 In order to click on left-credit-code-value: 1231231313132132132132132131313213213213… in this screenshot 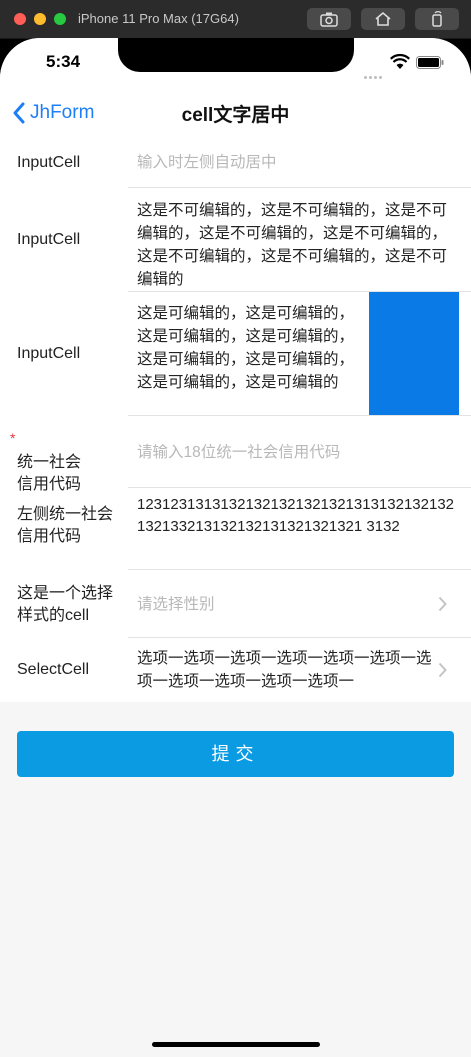, I will do `click(297, 516)`.